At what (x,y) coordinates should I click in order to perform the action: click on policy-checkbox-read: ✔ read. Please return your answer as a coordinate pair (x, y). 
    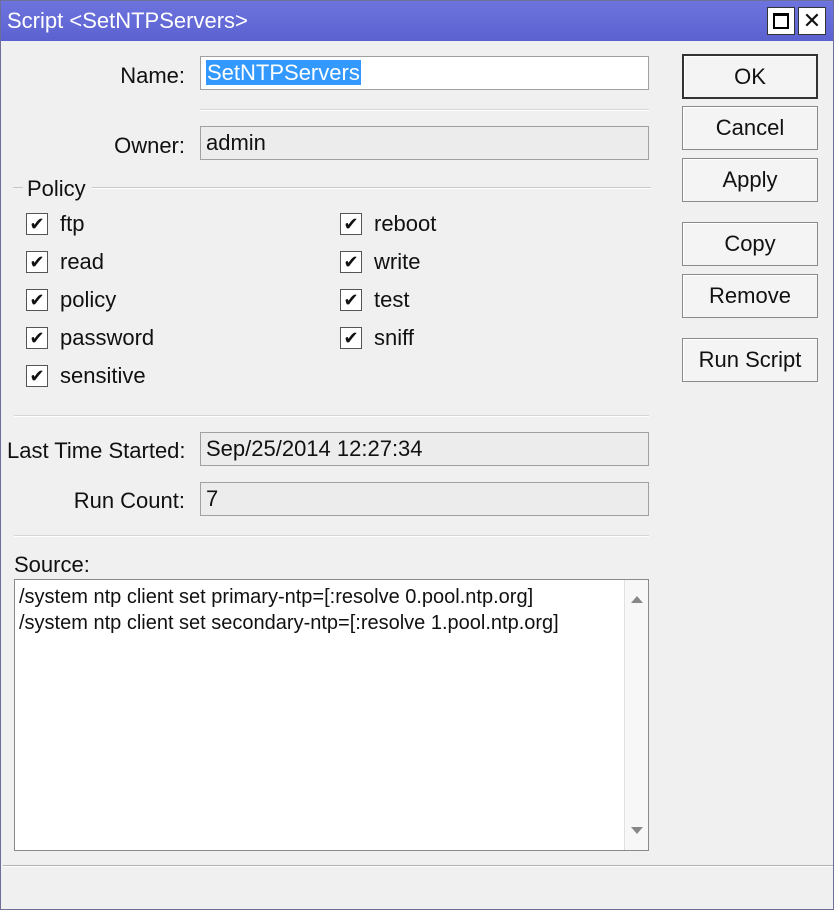
    Looking at the image, I should click on (65, 262).